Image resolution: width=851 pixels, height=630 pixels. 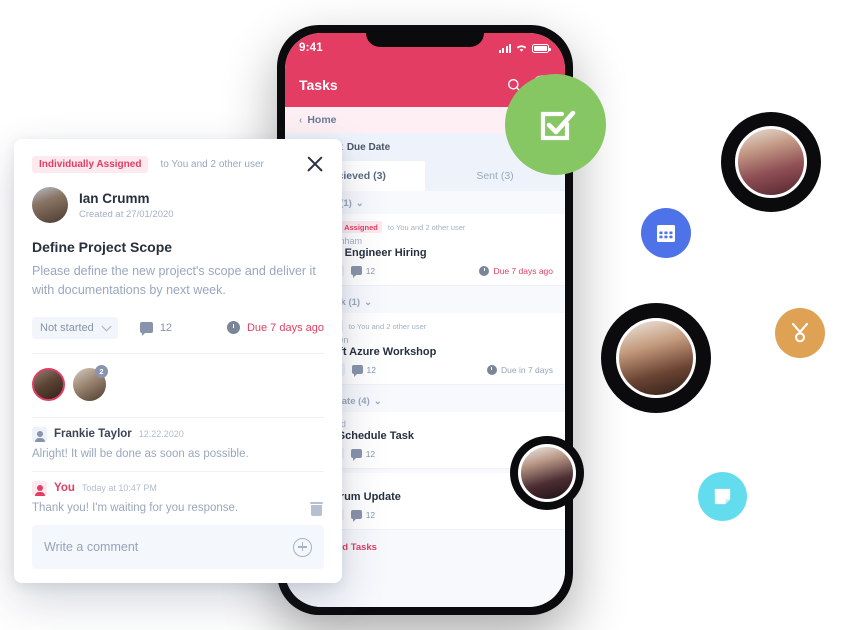 What do you see at coordinates (156, 329) in the screenshot?
I see `detail-comment-count: 12` at bounding box center [156, 329].